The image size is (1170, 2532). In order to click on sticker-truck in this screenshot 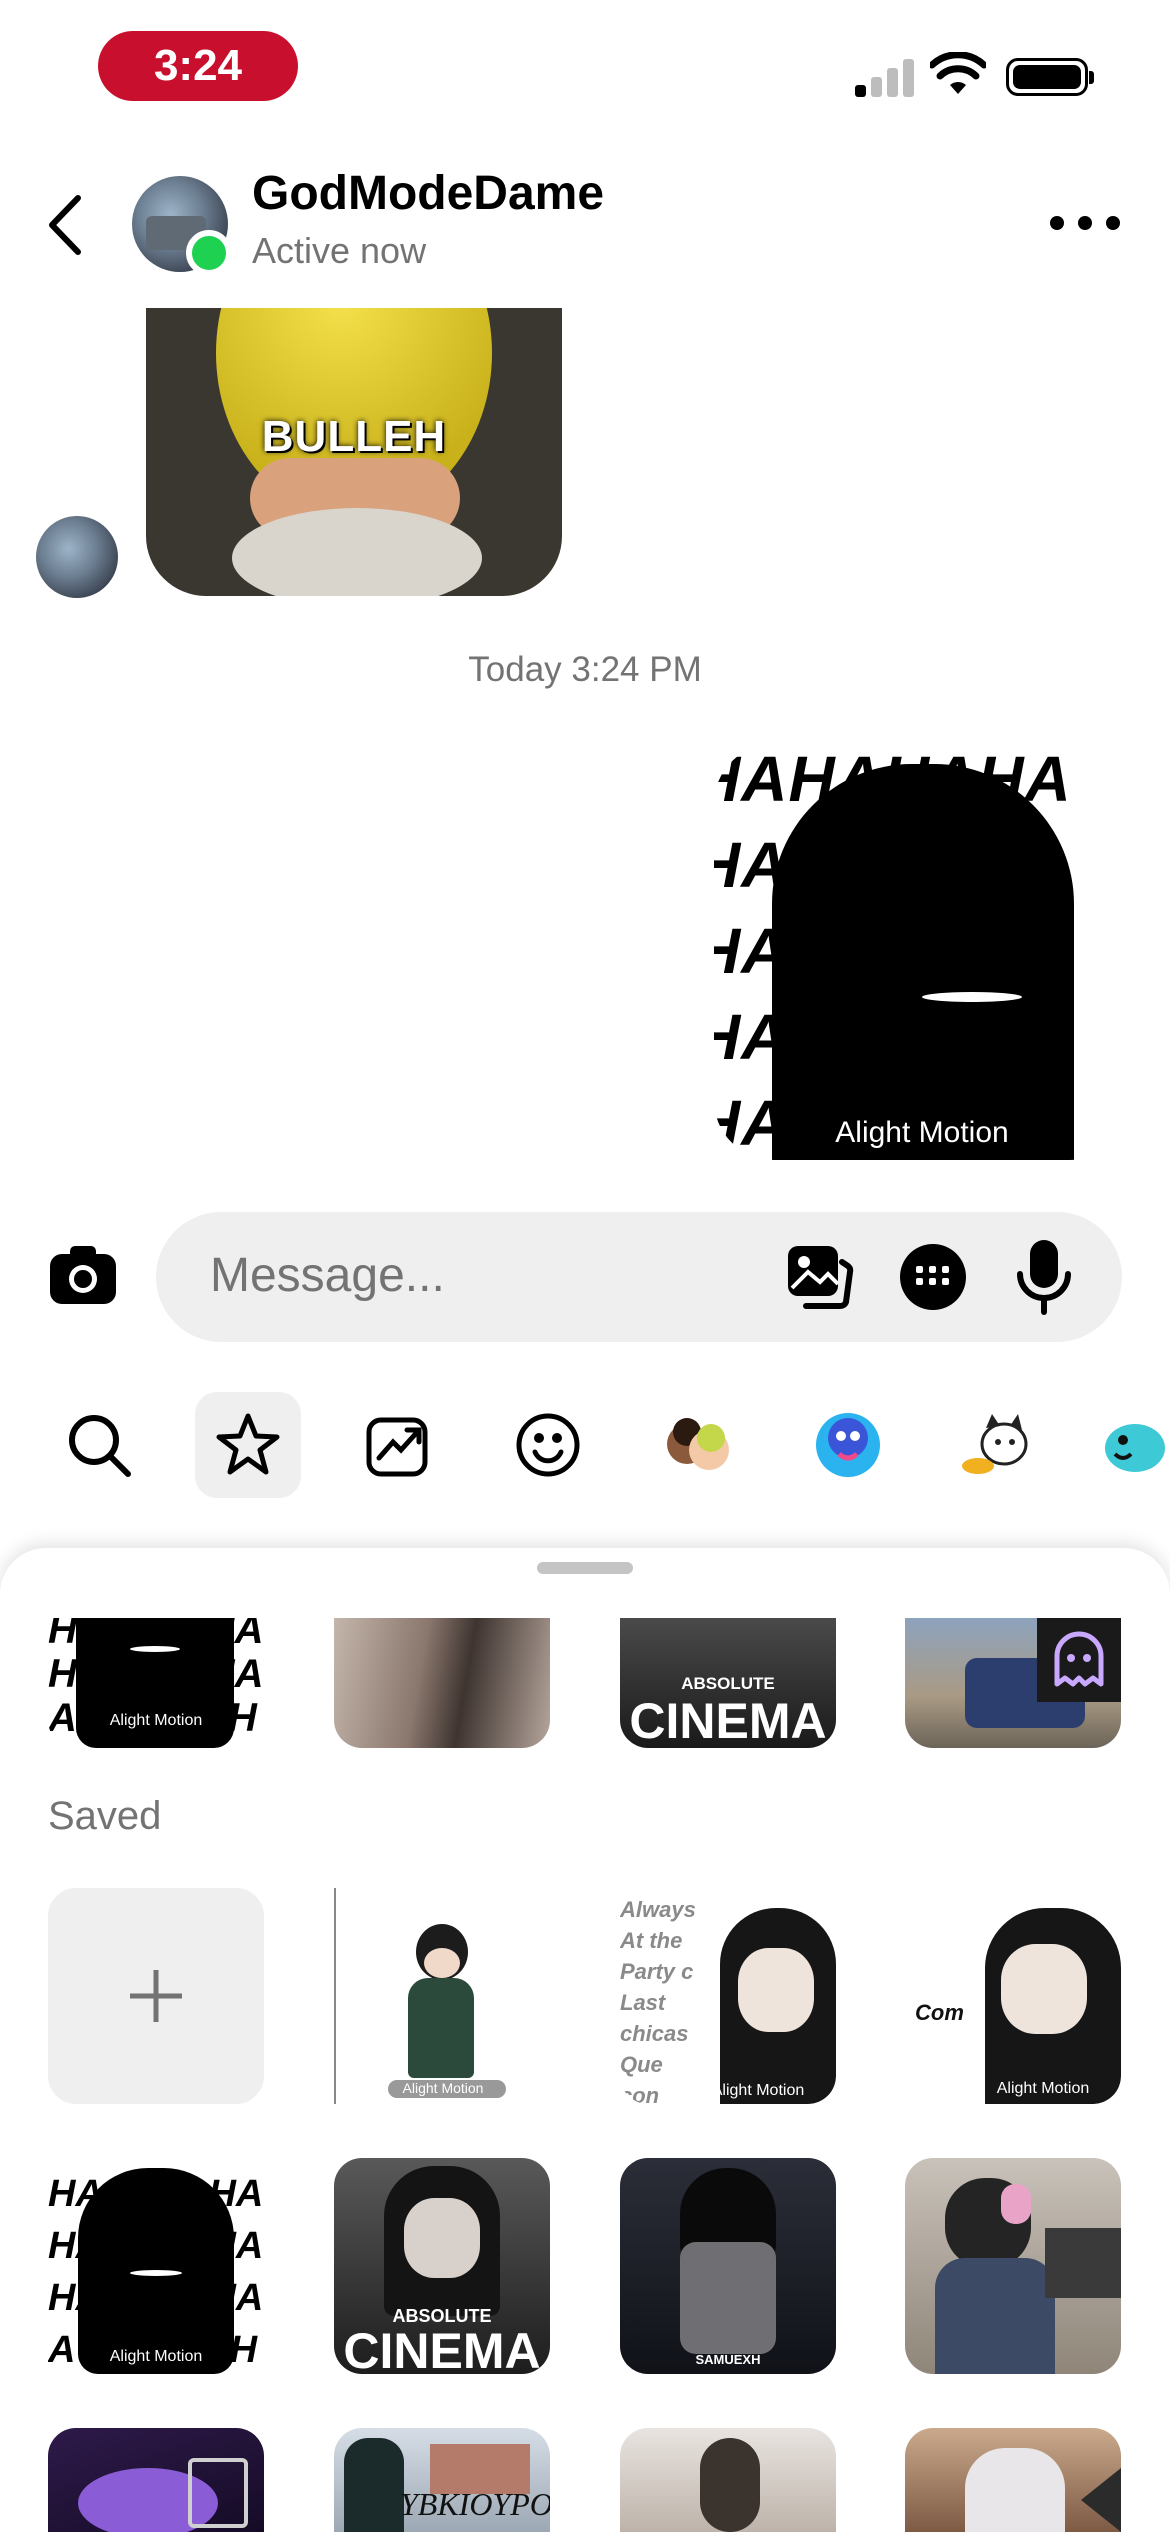, I will do `click(1013, 1683)`.